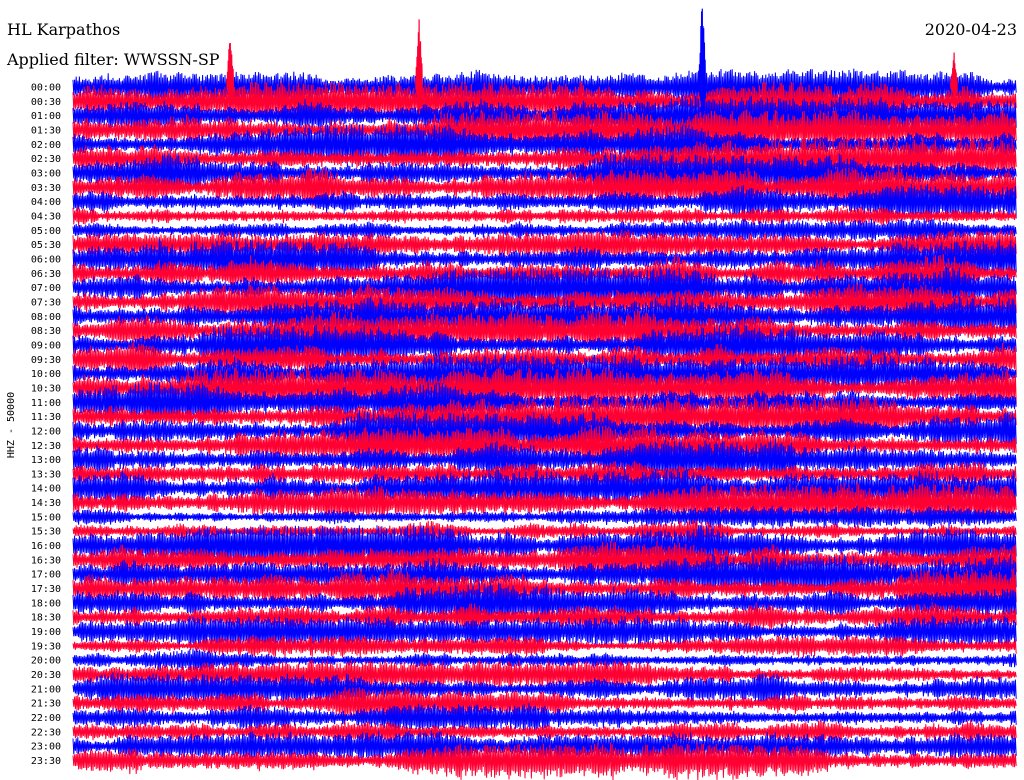 This screenshot has width=1024, height=780. Describe the element at coordinates (46, 202) in the screenshot. I see `y-tick-label: 04:00` at that location.